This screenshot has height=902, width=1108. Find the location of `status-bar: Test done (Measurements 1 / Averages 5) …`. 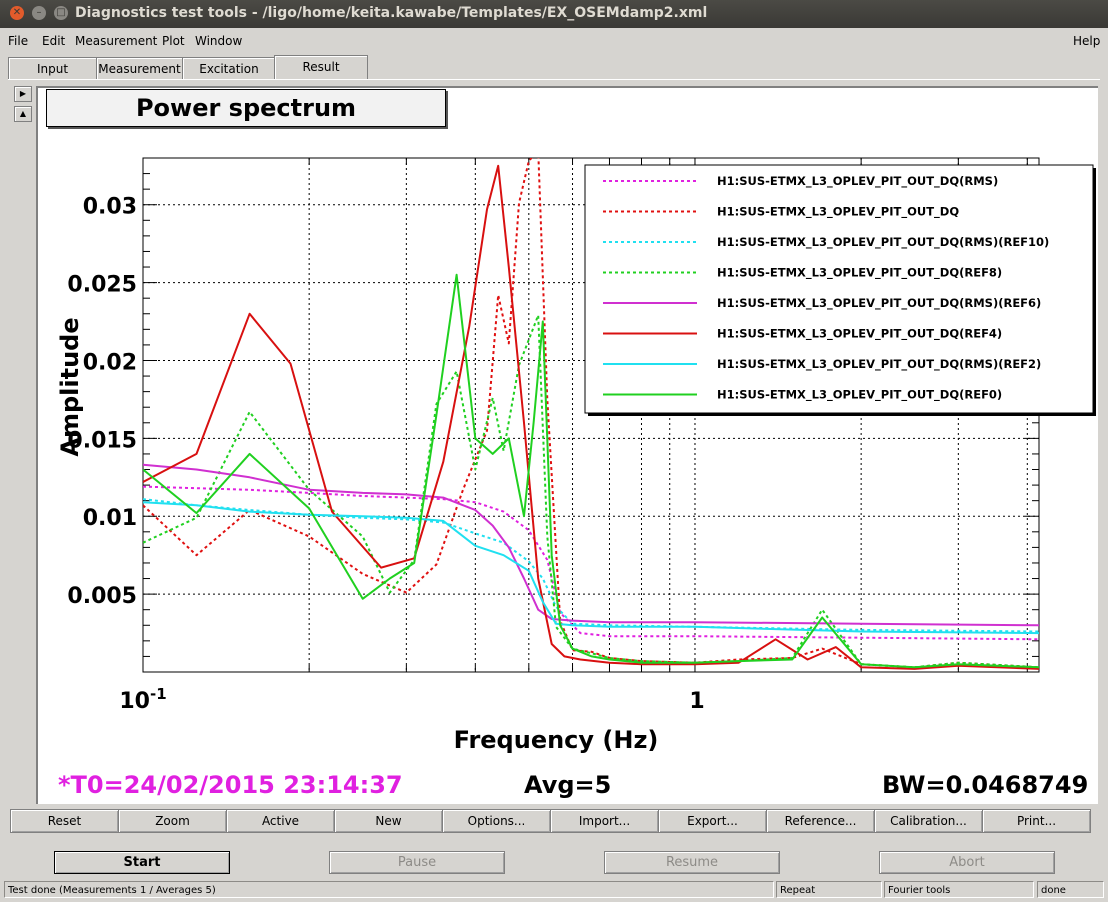

status-bar: Test done (Measurements 1 / Averages 5) … is located at coordinates (554, 890).